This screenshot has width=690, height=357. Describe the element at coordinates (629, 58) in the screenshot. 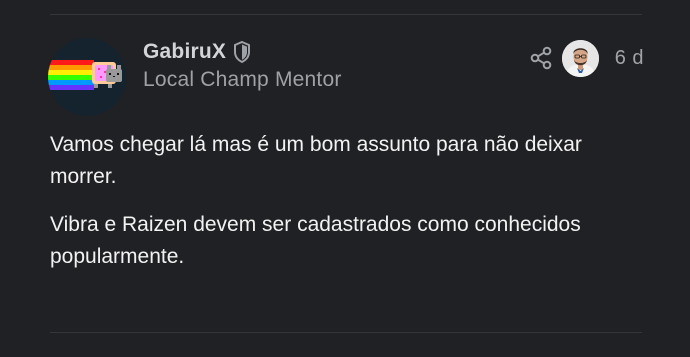

I see `post-date: 6 d` at that location.